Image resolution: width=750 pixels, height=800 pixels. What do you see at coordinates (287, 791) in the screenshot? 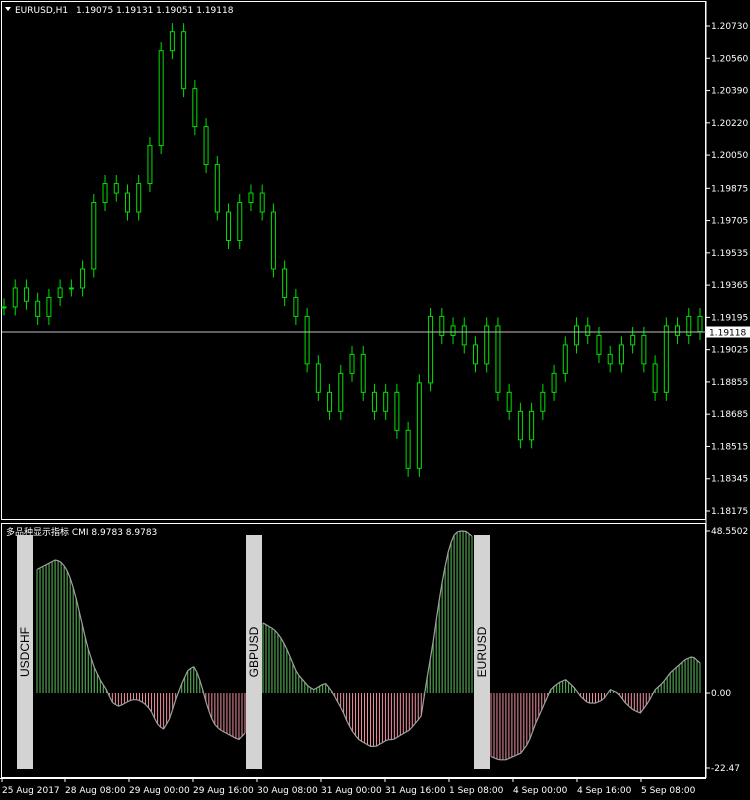
I see `time-tick-label: 30 Aug 08:00` at bounding box center [287, 791].